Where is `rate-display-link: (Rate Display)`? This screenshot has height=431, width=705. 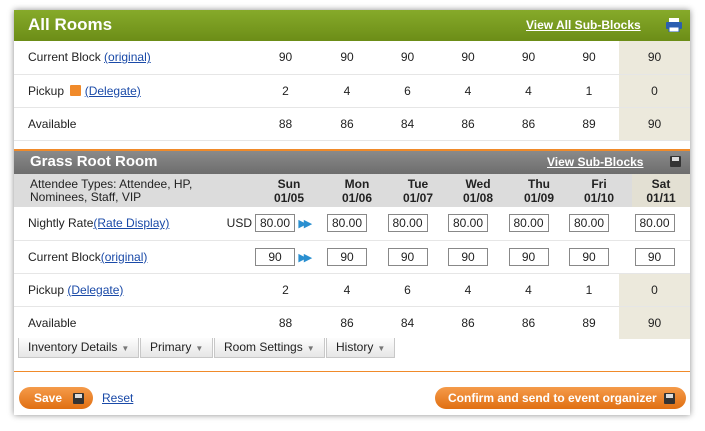 rate-display-link: (Rate Display) is located at coordinates (131, 223).